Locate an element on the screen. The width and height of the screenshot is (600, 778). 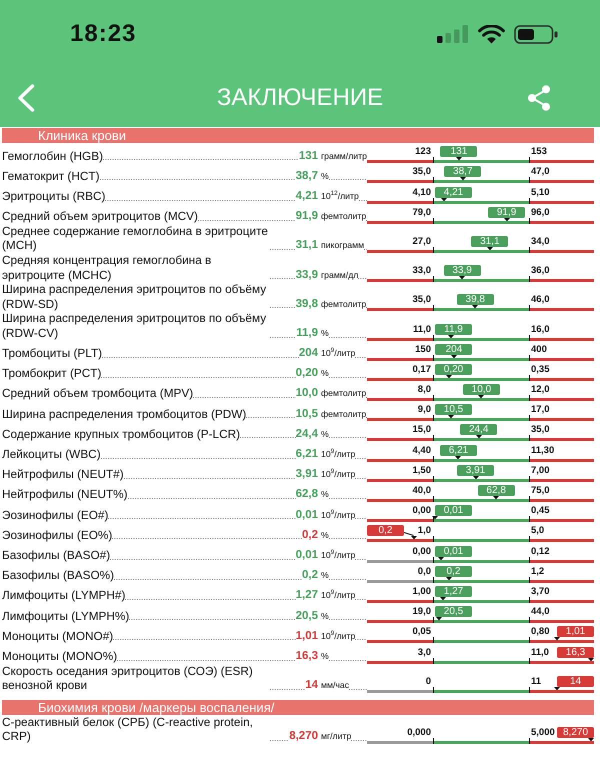
range-min-label: 33,0 is located at coordinates (421, 270).